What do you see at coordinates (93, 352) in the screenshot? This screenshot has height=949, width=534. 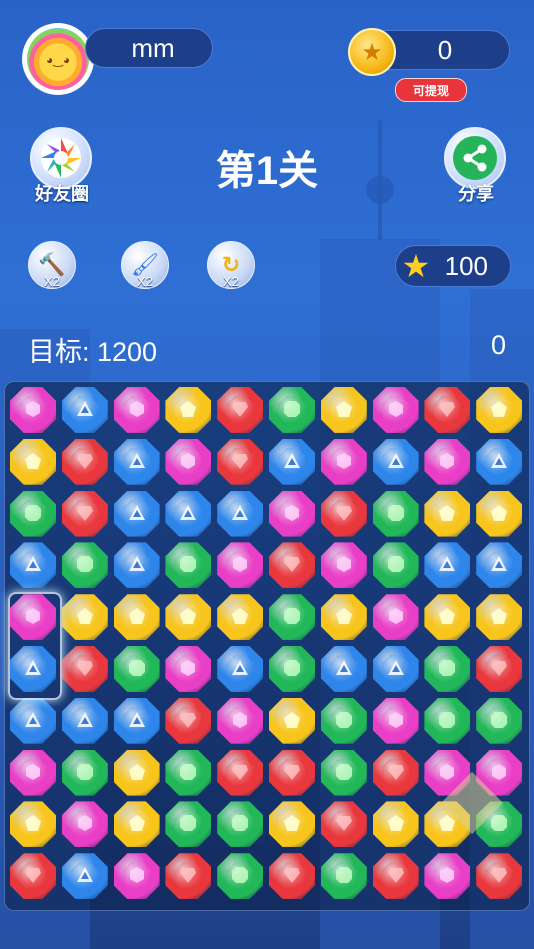 I see `target-score-label: 目标: 1200` at bounding box center [93, 352].